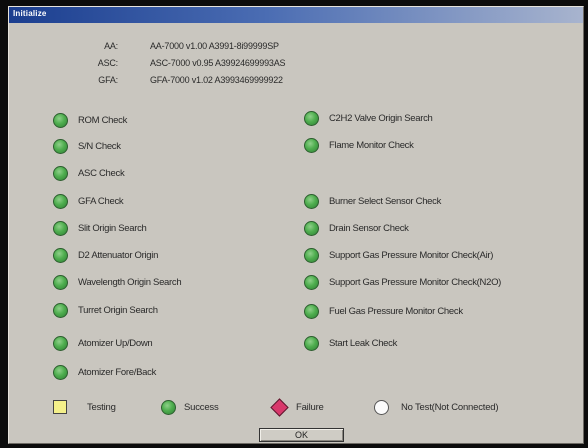 The image size is (588, 448). I want to click on check-item-d2-attenuator: D2 Attenuator Origin, so click(105, 255).